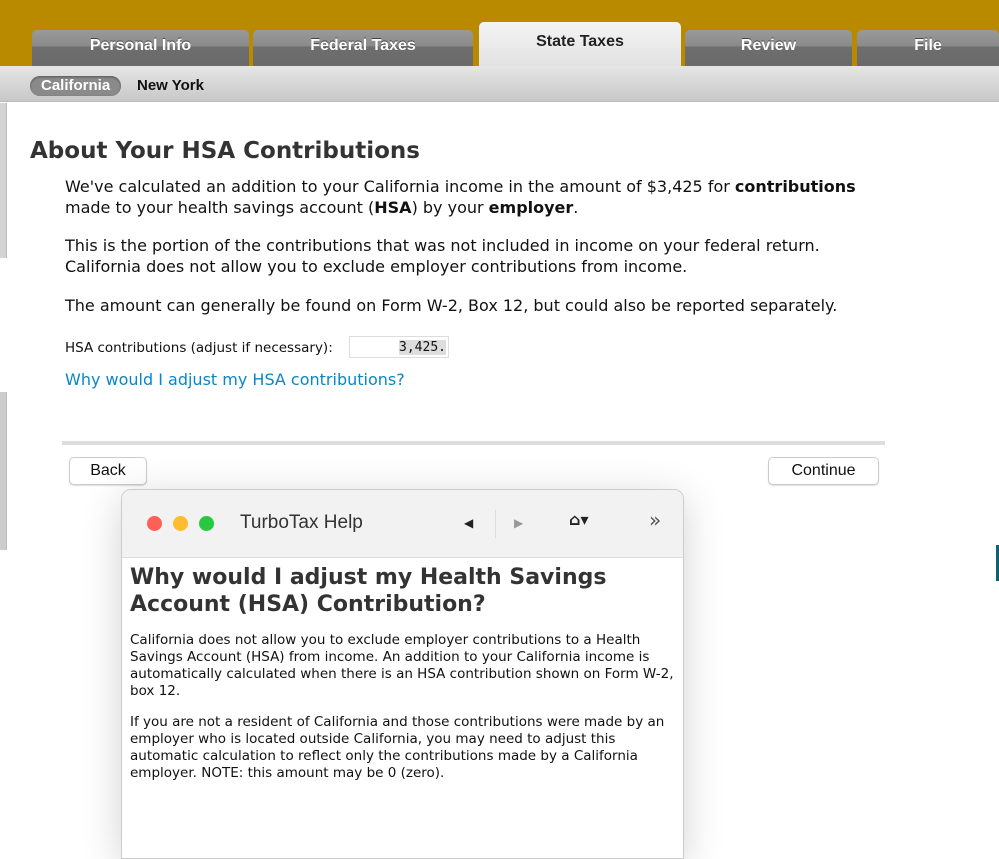 The image size is (999, 859). I want to click on tab-state-taxes: State Taxes, so click(580, 44).